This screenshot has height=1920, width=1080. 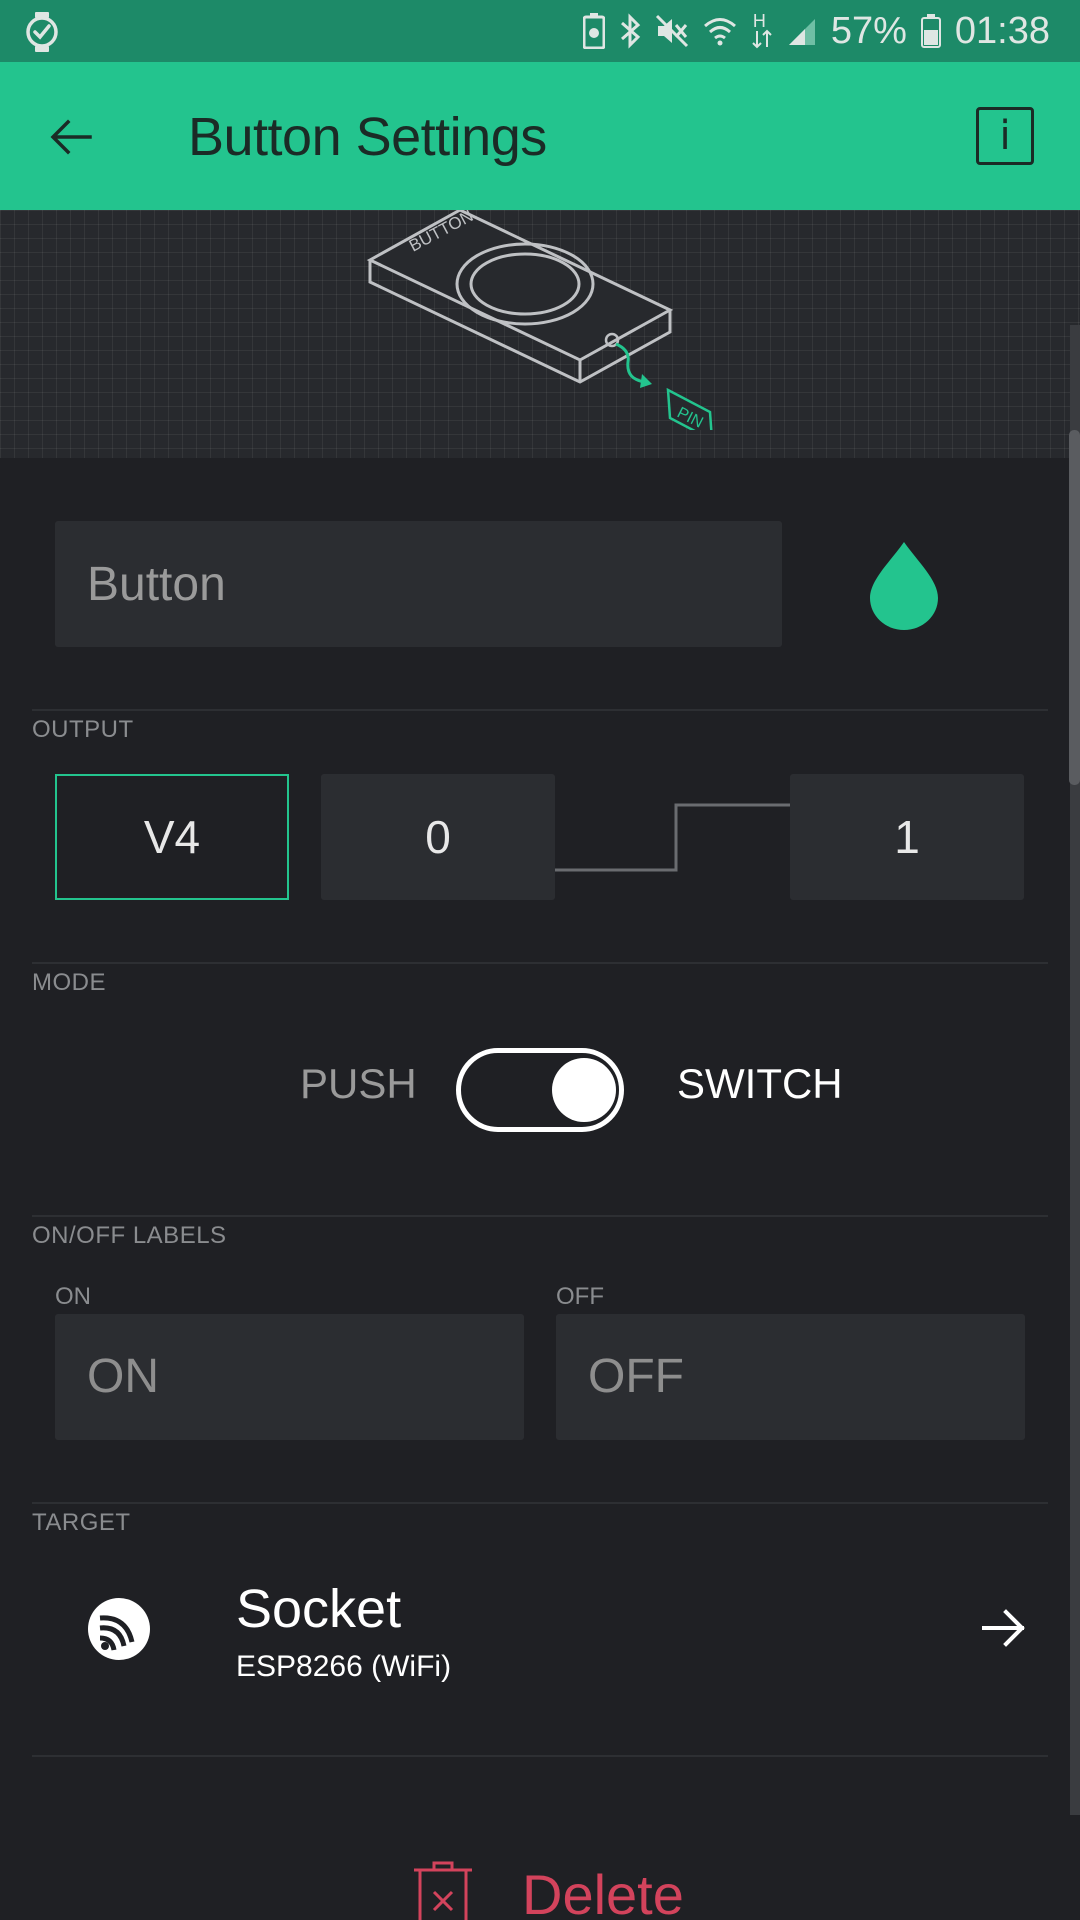 I want to click on trash-icon, so click(x=443, y=1890).